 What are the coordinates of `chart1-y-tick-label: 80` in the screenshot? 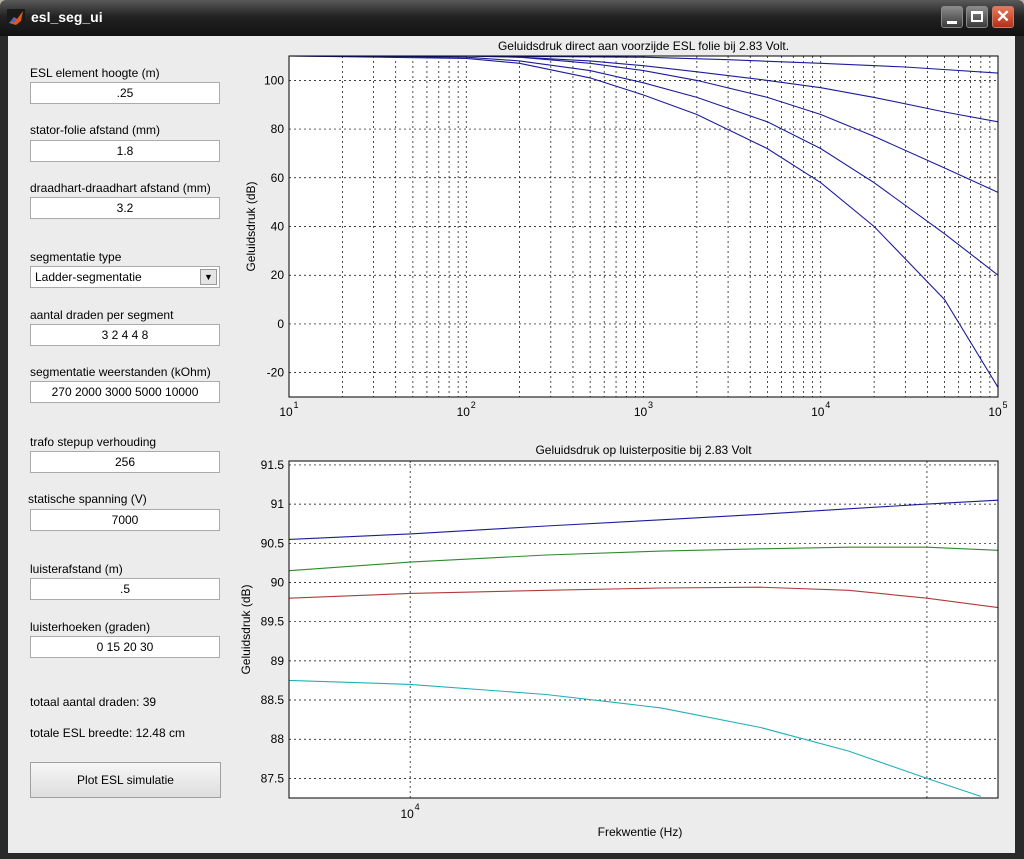 It's located at (278, 129).